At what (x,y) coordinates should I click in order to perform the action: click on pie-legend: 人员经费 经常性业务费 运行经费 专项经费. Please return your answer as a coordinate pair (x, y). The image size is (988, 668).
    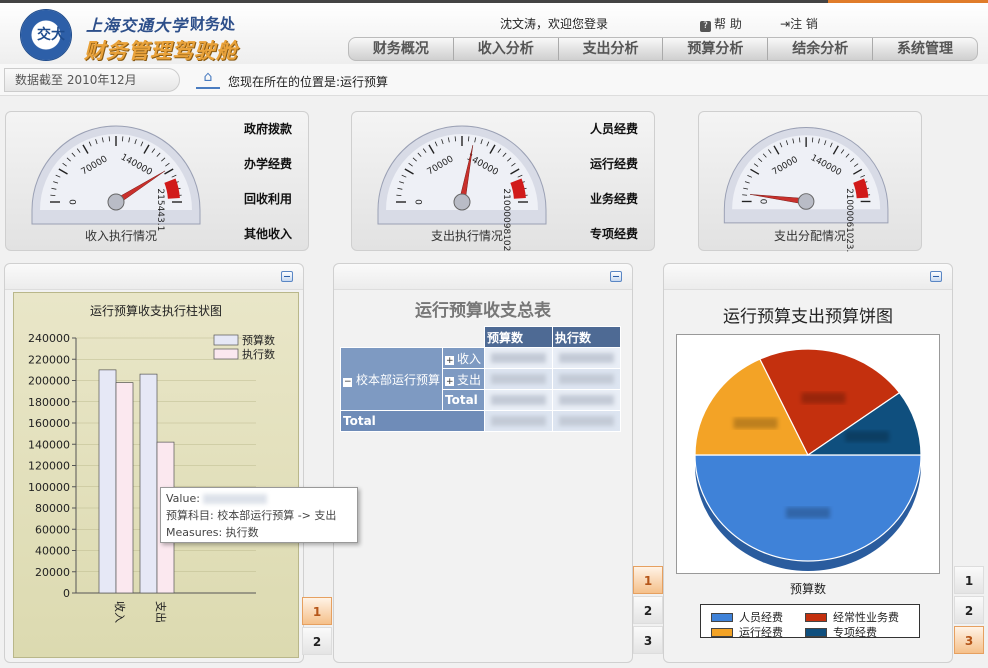
    Looking at the image, I should click on (810, 622).